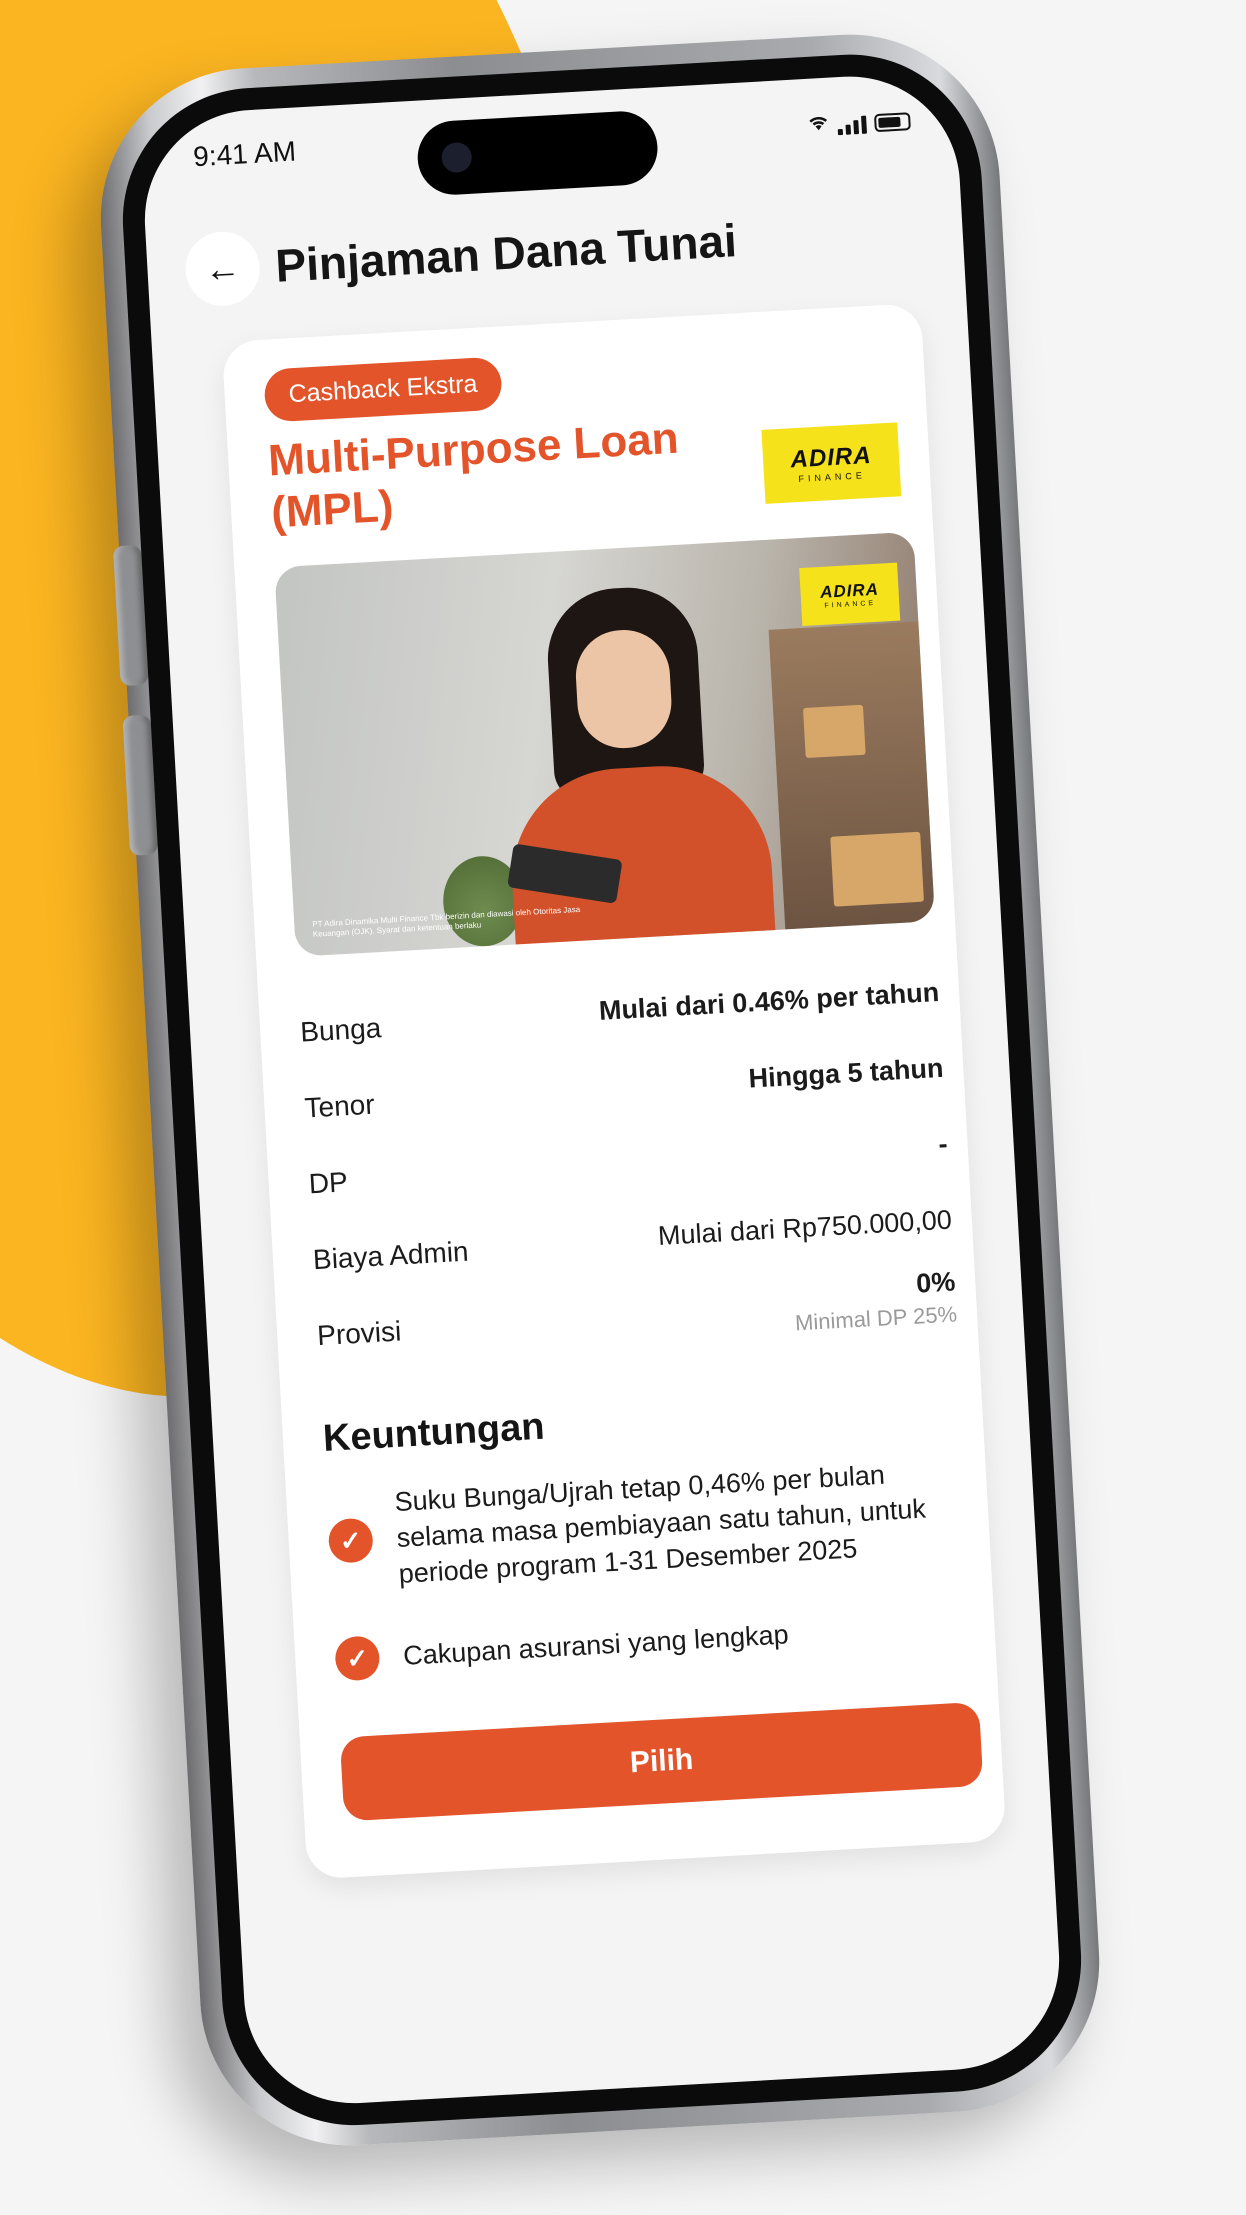 This screenshot has height=2215, width=1246. I want to click on status-time: 9:41 AM, so click(244, 154).